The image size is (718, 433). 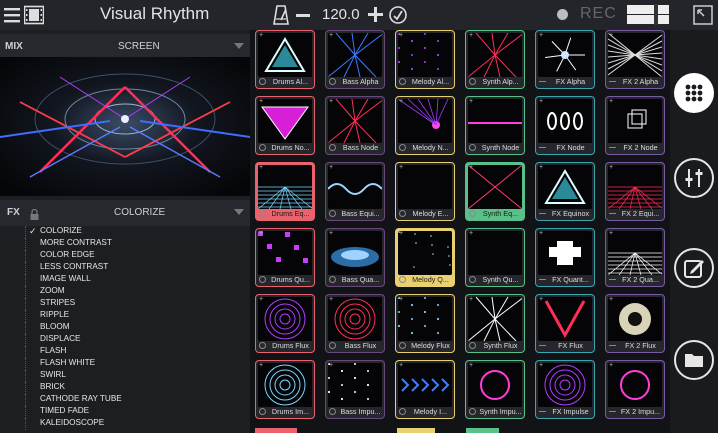 I want to click on fx-item: CATHODE RAY TUBE, so click(x=73, y=400).